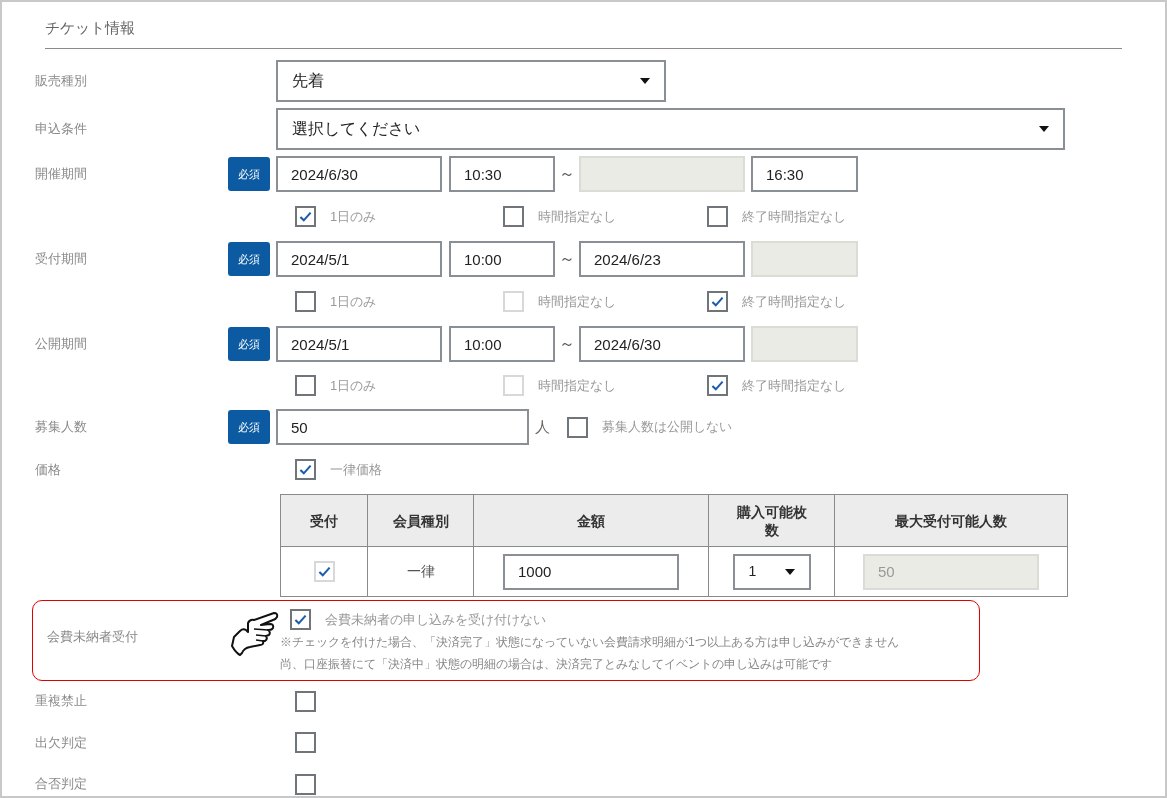 This screenshot has height=798, width=1167. I want to click on select-field: 選択してください, so click(670, 129).